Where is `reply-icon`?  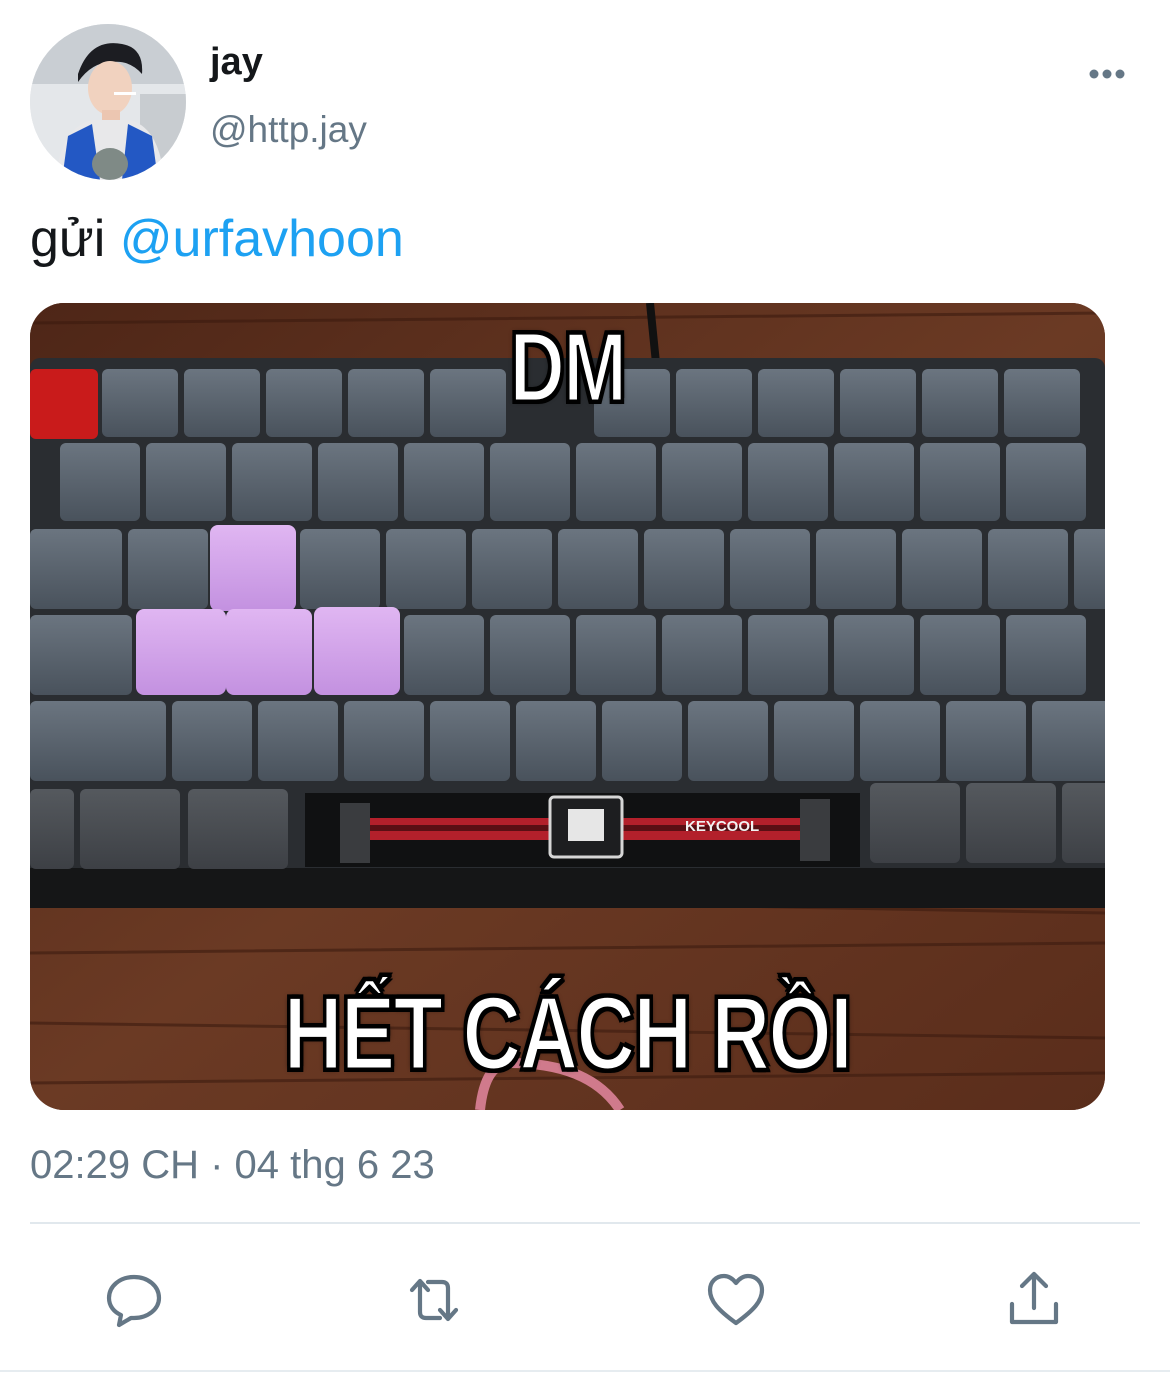
reply-icon is located at coordinates (134, 1301).